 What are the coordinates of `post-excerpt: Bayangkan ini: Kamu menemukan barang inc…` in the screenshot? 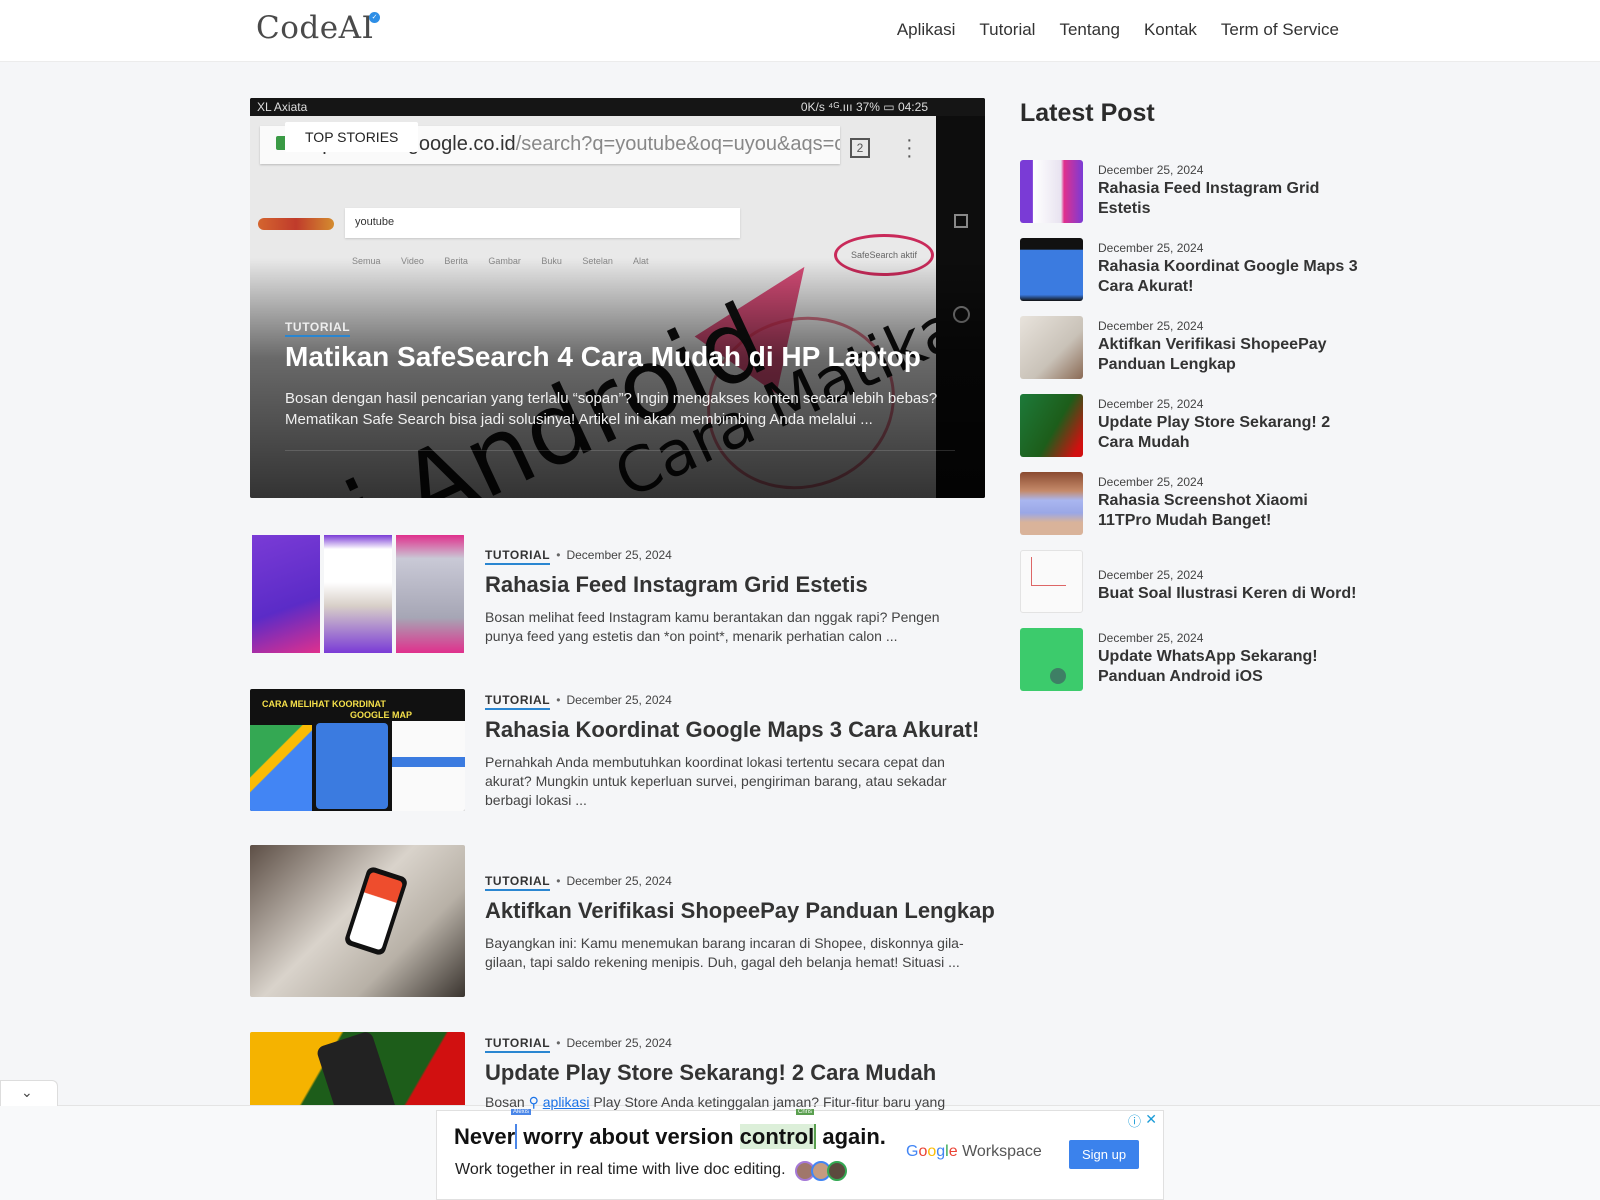 It's located at (724, 952).